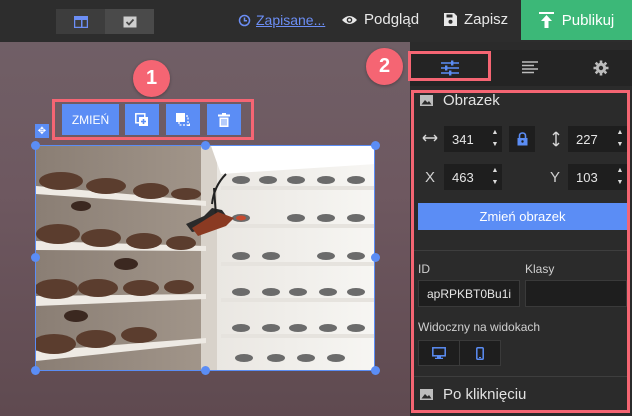 The height and width of the screenshot is (416, 632). I want to click on x-stepper: ▲ ▼, so click(495, 177).